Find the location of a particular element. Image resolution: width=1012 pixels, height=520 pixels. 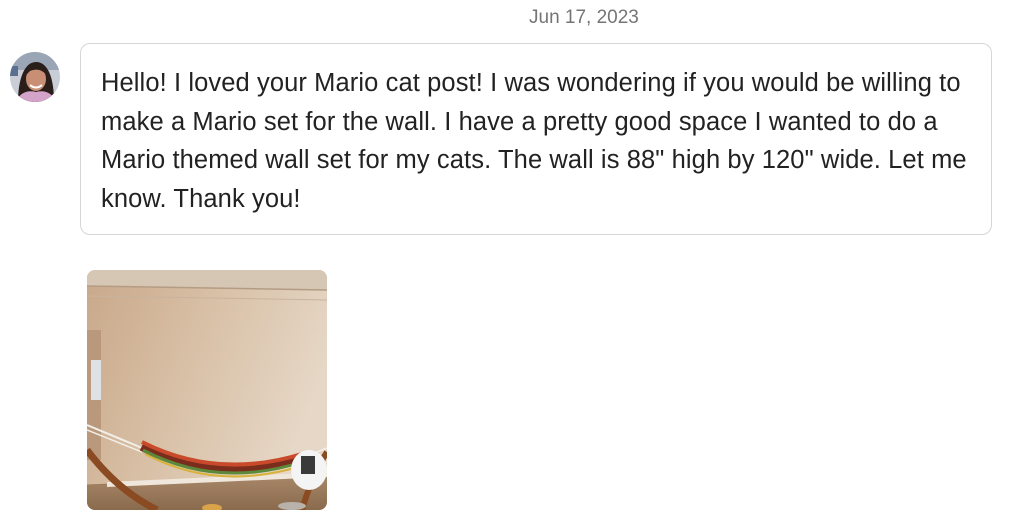

user-avatar-icon is located at coordinates (35, 77).